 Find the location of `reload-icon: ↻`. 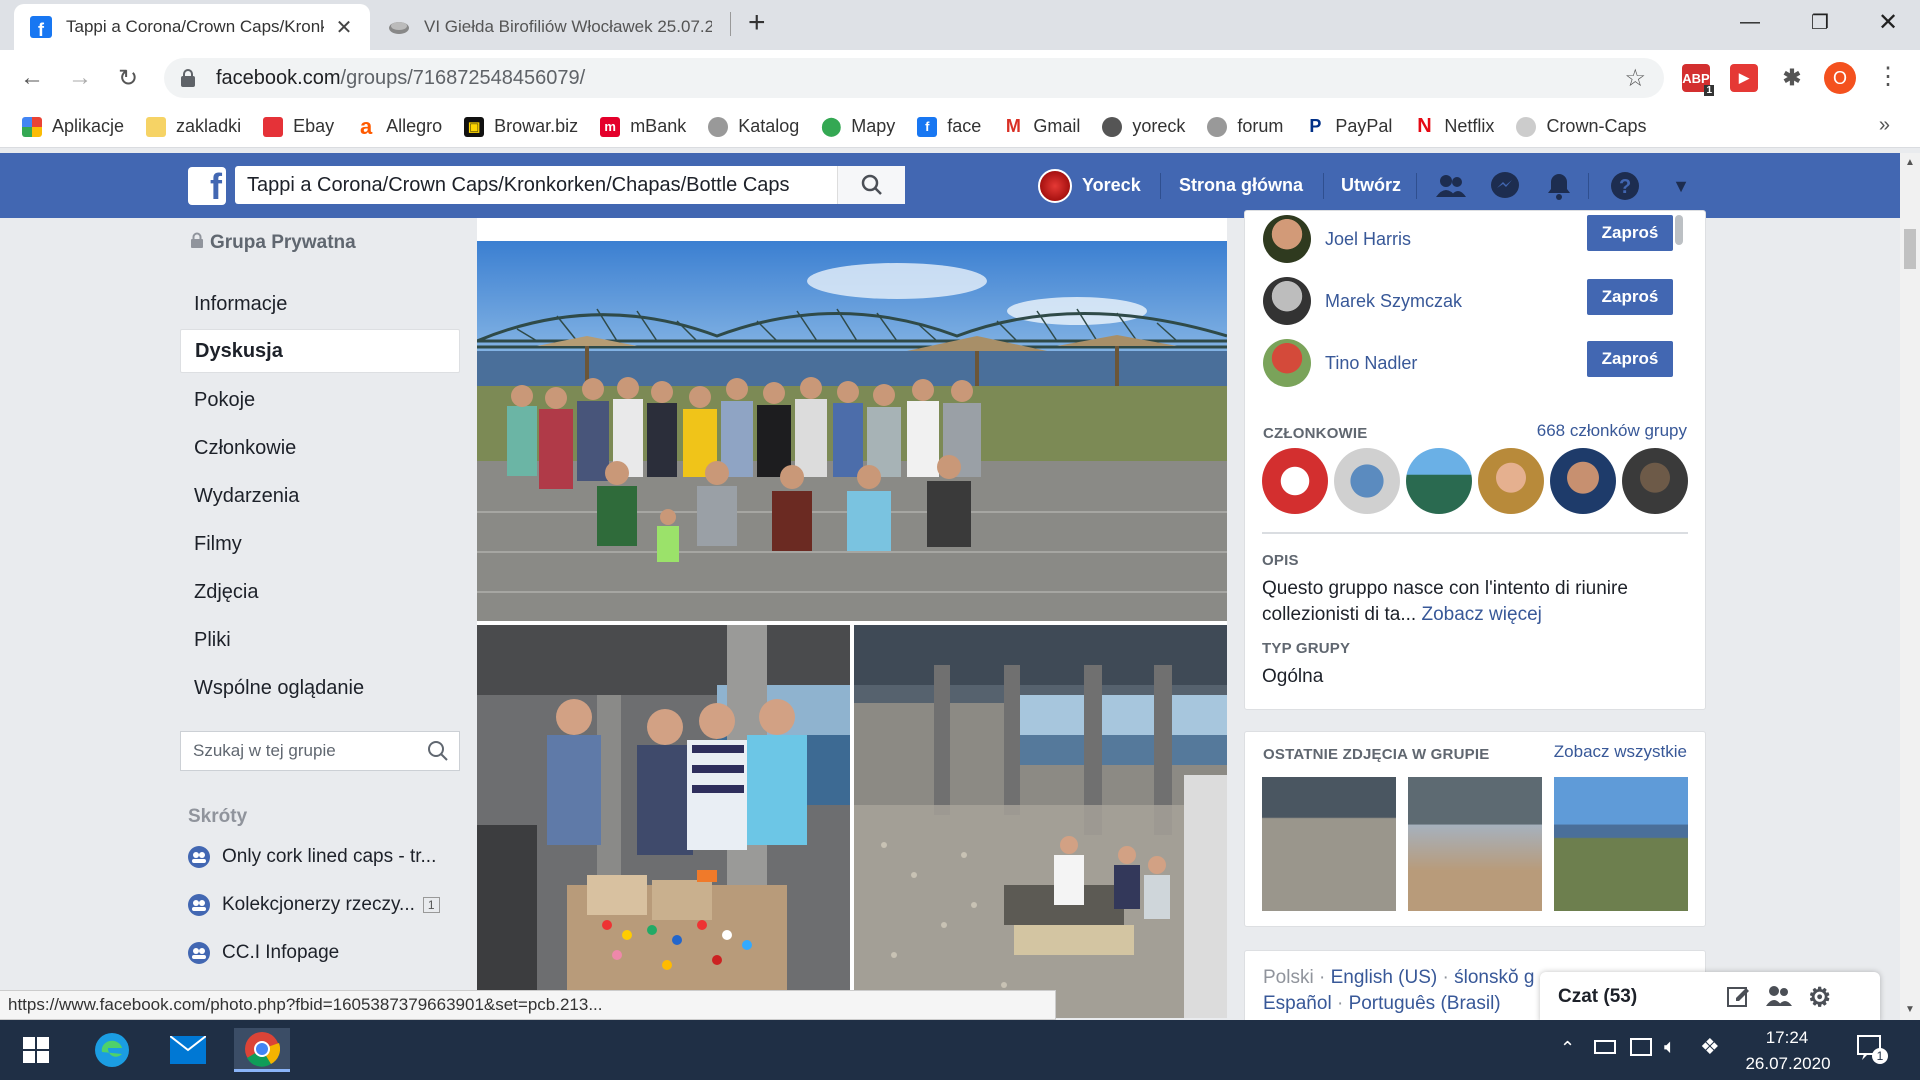

reload-icon: ↻ is located at coordinates (128, 78).